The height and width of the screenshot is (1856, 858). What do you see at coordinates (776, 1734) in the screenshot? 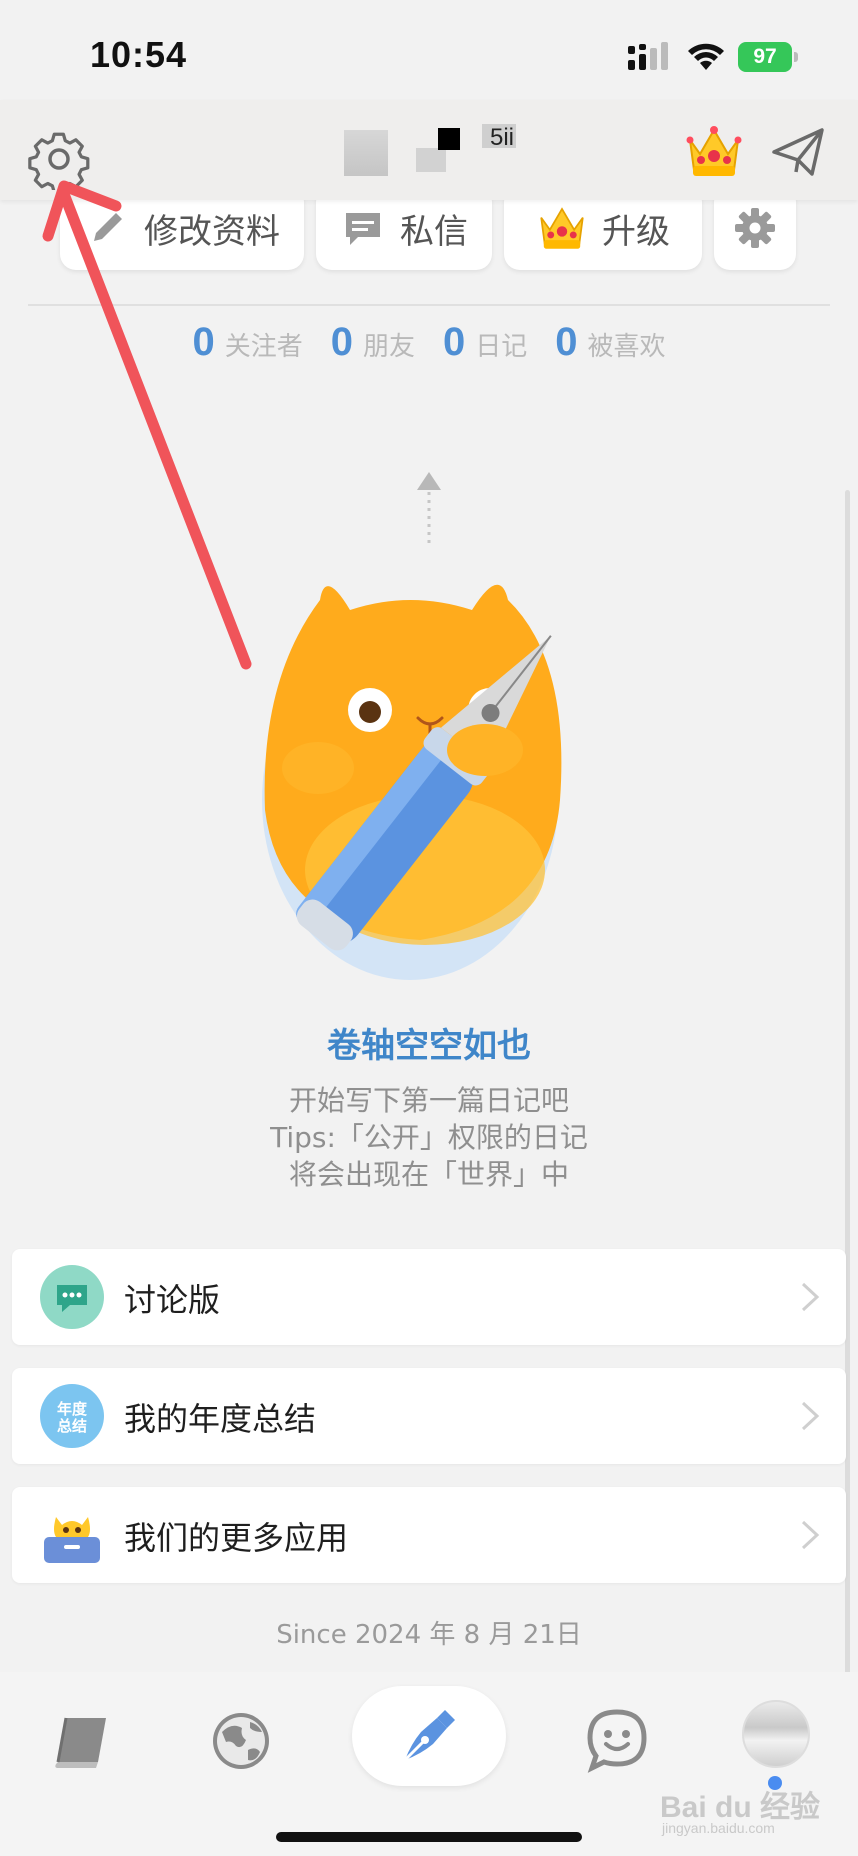
I see `profile-avatar-tab` at bounding box center [776, 1734].